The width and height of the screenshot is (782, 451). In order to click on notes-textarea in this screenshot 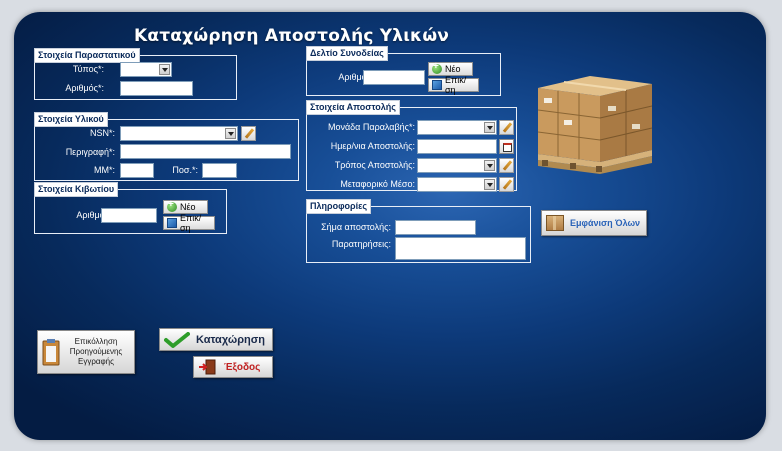, I will do `click(460, 248)`.